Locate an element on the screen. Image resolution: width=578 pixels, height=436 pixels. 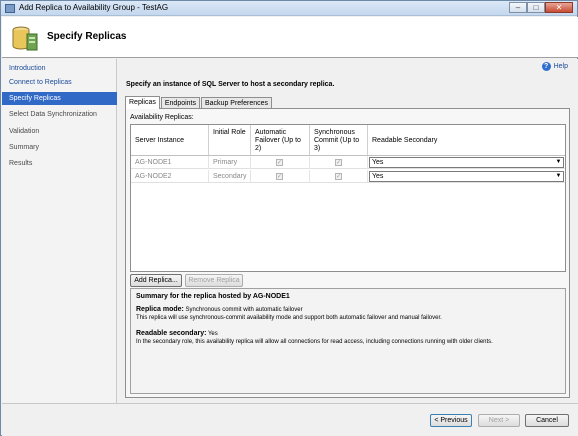
initial-role-cell: Secondary is located at coordinates (230, 176).